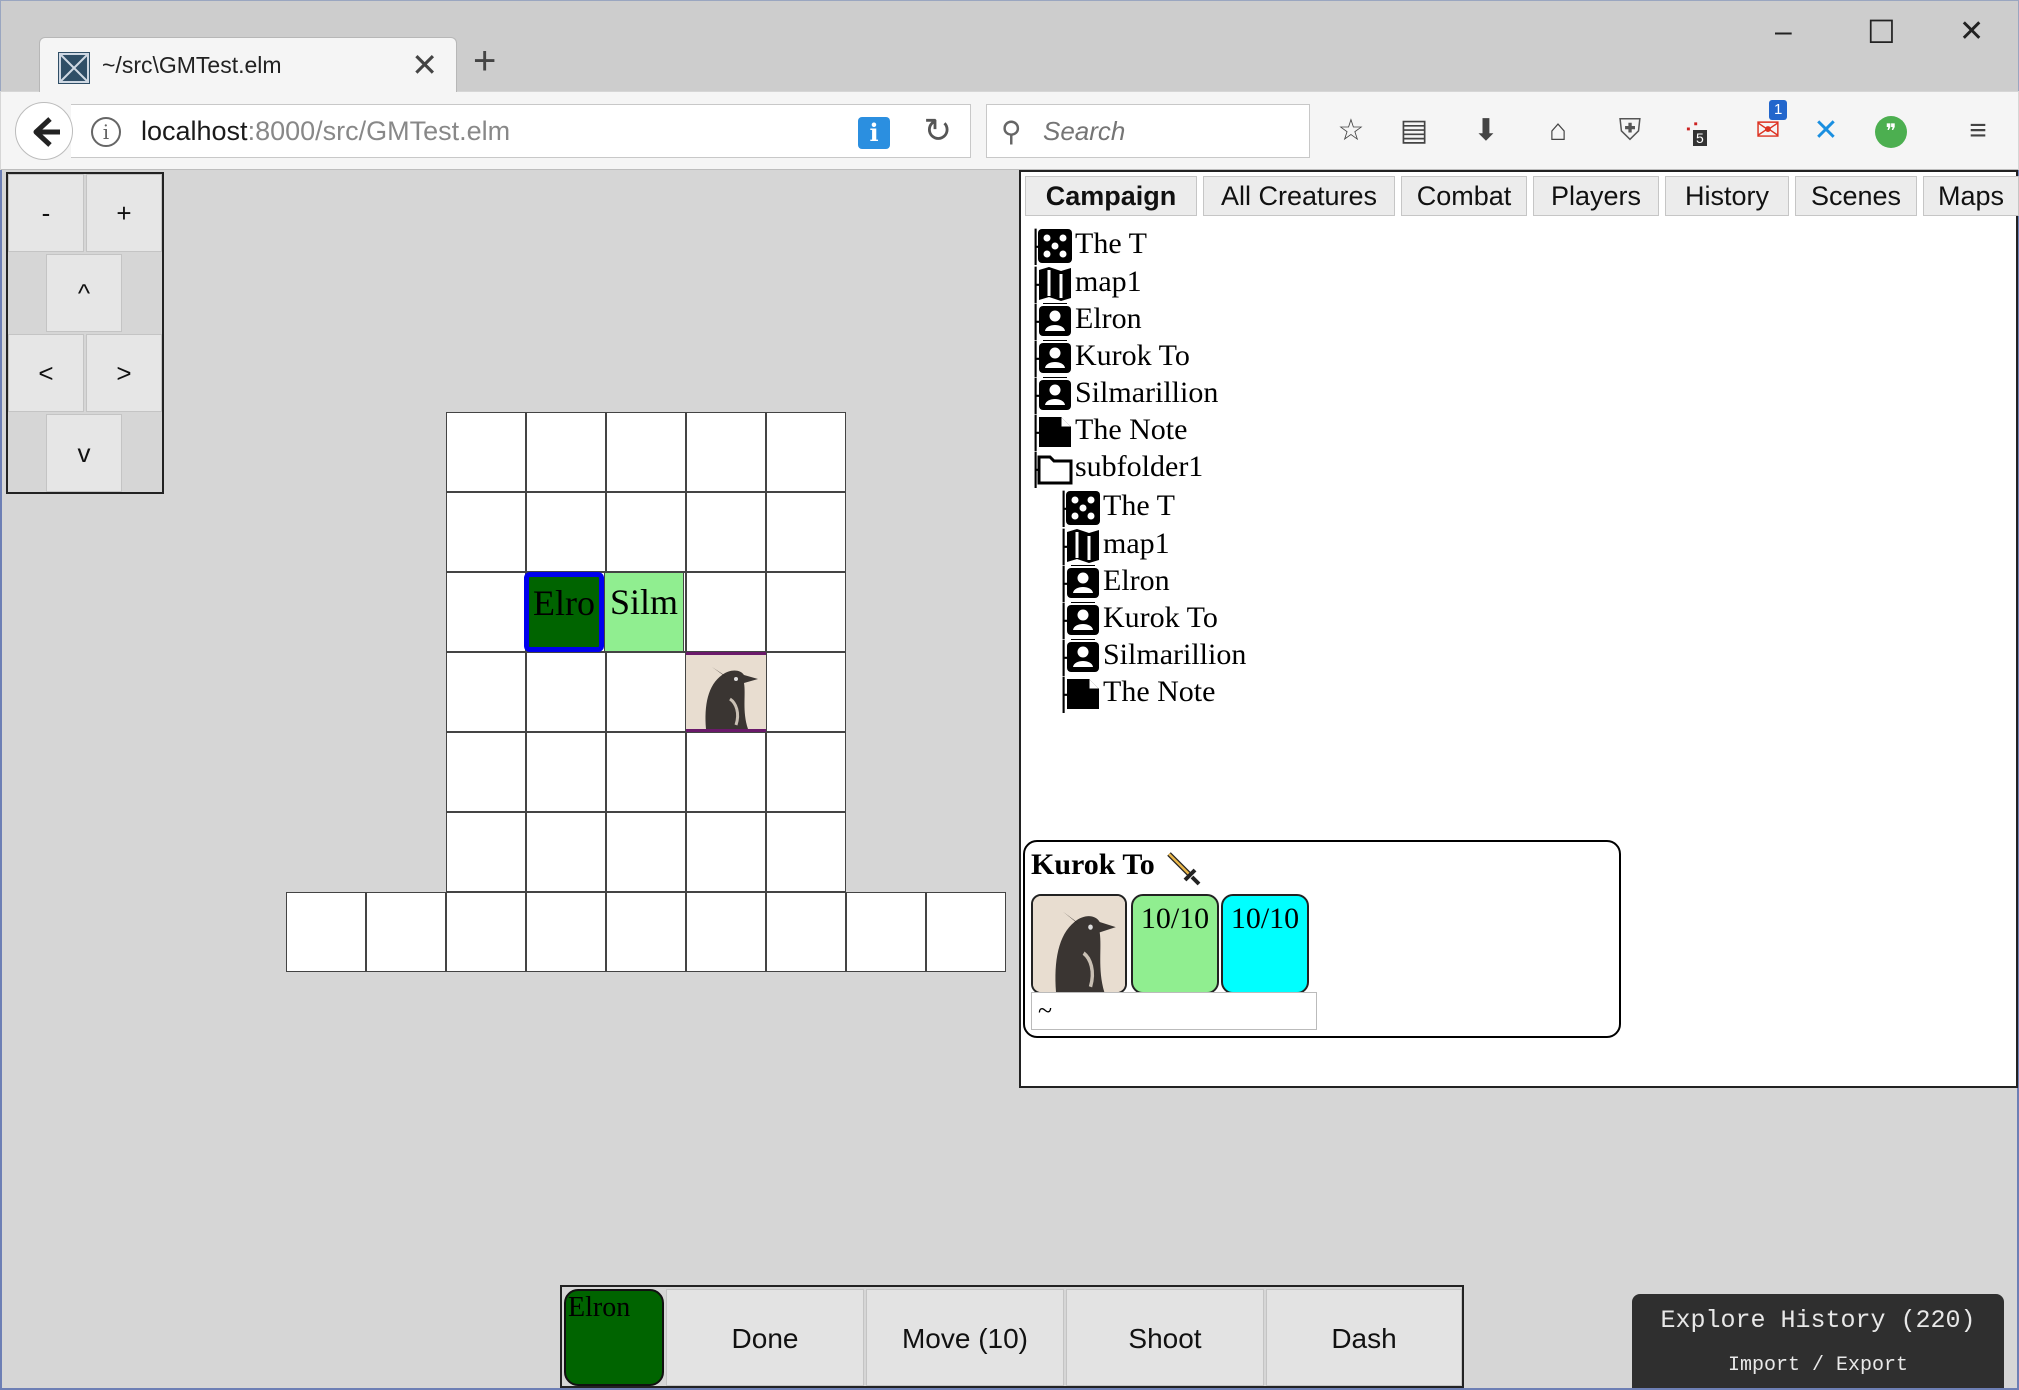  What do you see at coordinates (1168, 131) in the screenshot?
I see `search-input` at bounding box center [1168, 131].